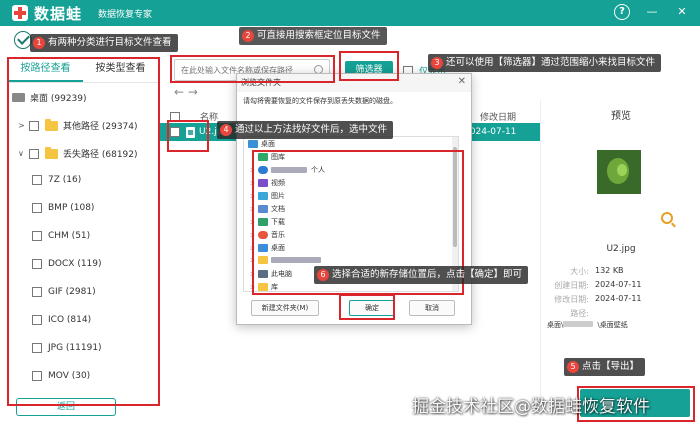 This screenshot has height=428, width=700. What do you see at coordinates (498, 116) in the screenshot?
I see `column-modified: 修改日期` at bounding box center [498, 116].